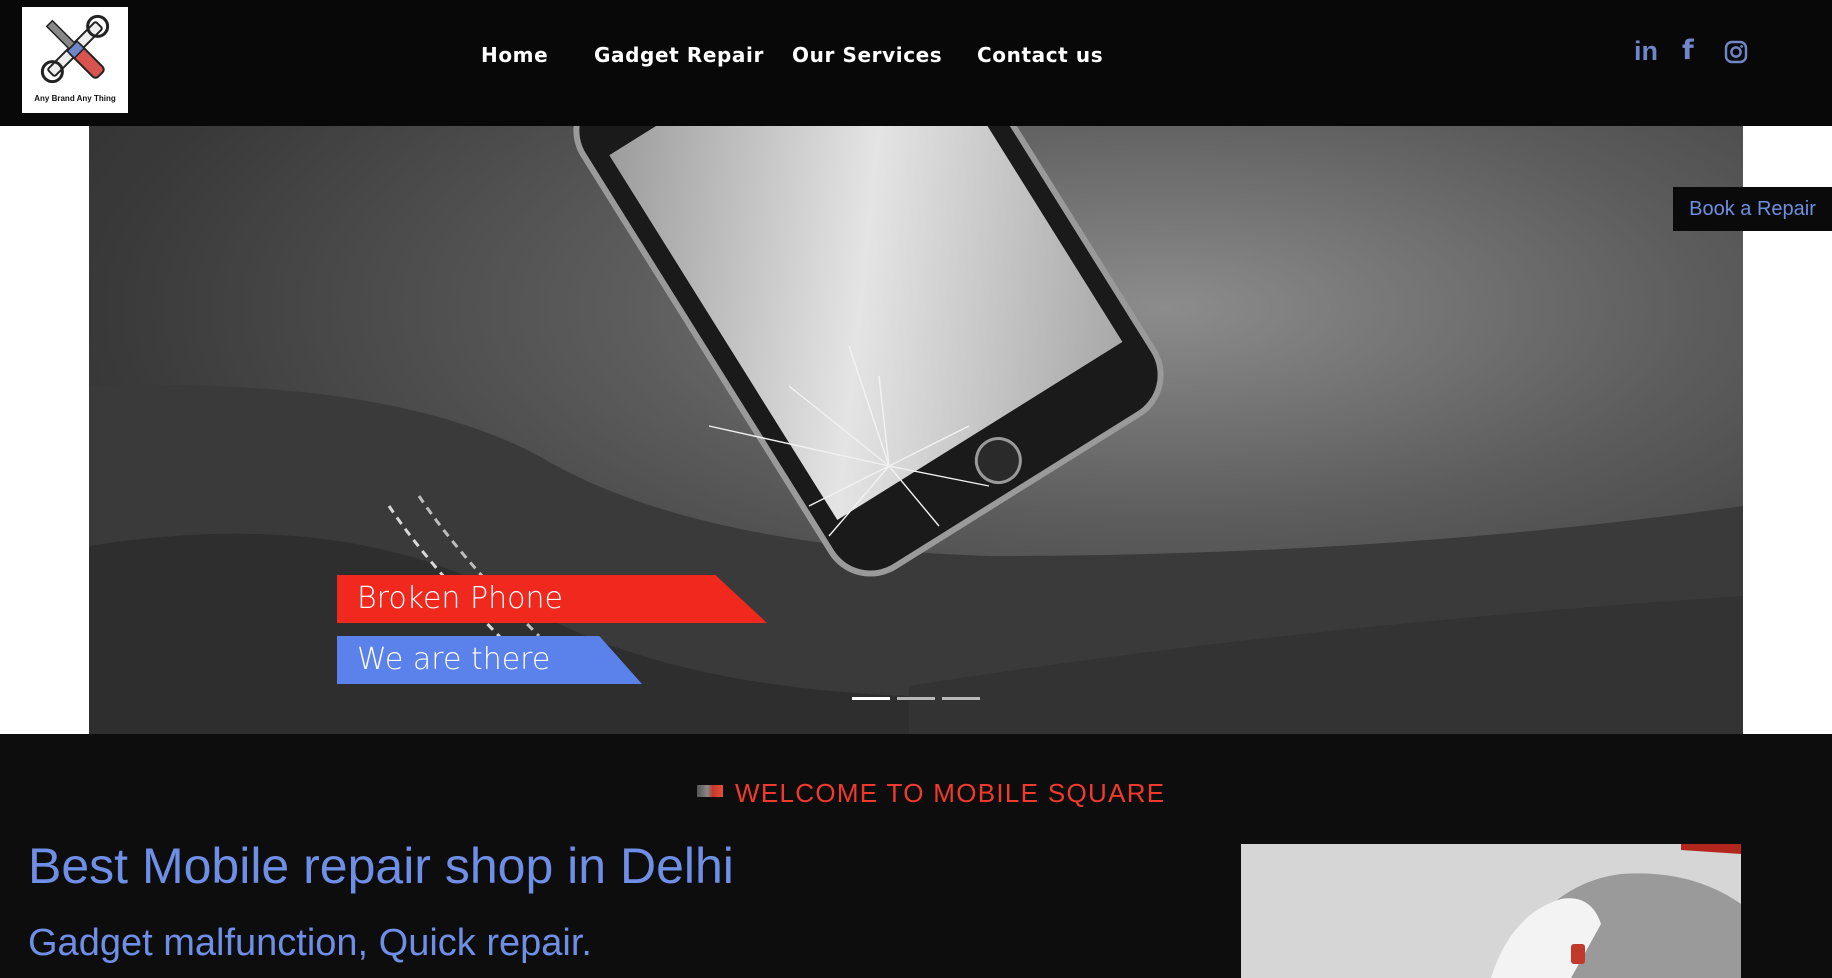  What do you see at coordinates (1736, 52) in the screenshot?
I see `instagram-icon` at bounding box center [1736, 52].